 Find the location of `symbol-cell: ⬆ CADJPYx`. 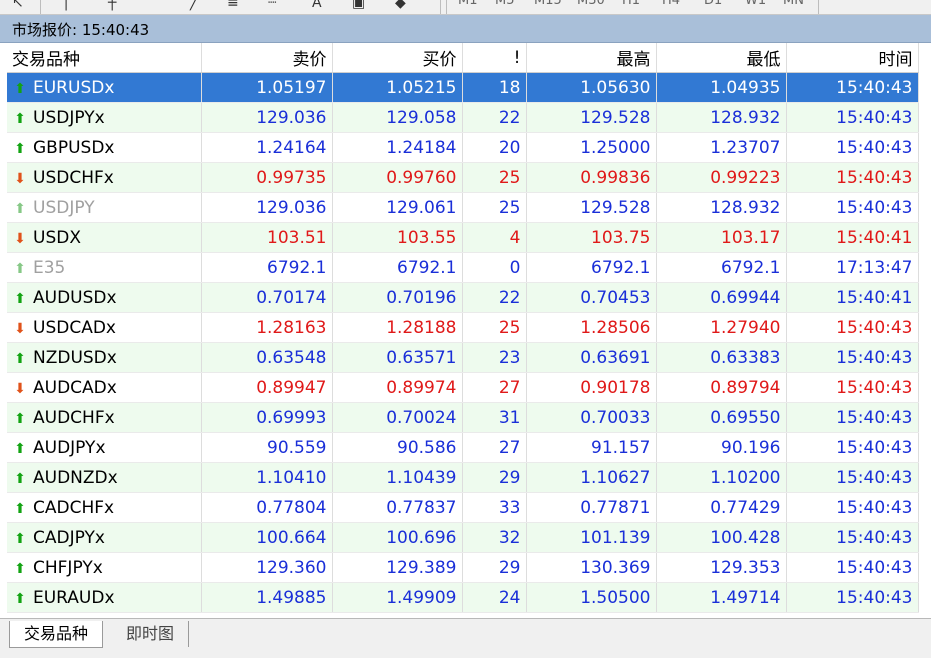

symbol-cell: ⬆ CADJPYx is located at coordinates (104, 537).